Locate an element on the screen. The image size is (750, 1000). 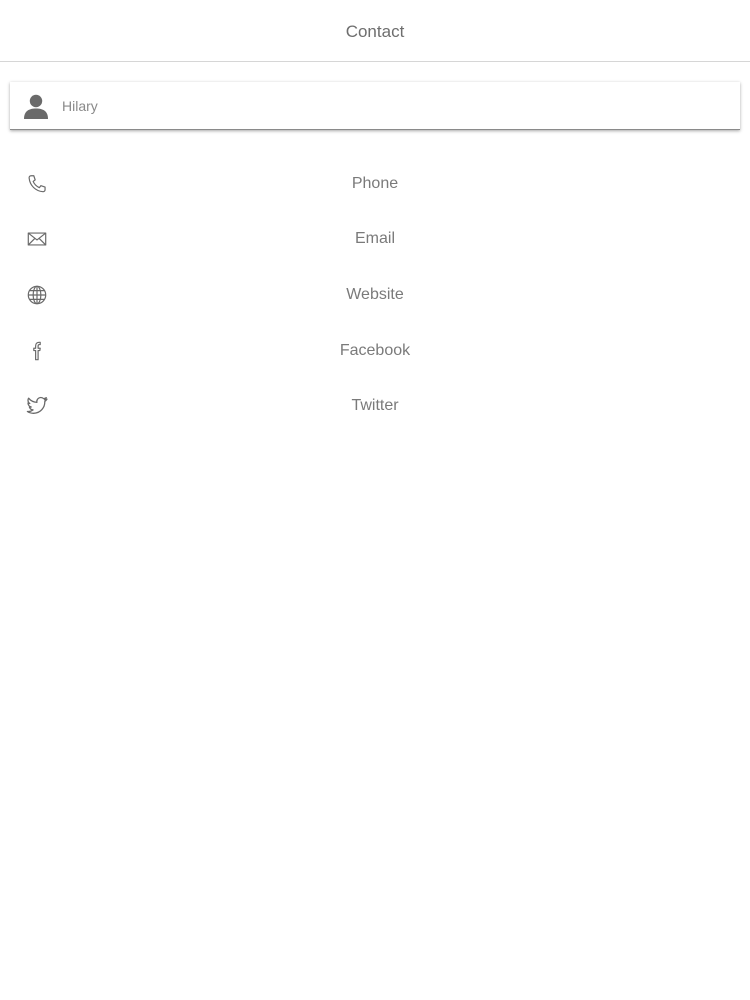
website-row: Website is located at coordinates (375, 295).